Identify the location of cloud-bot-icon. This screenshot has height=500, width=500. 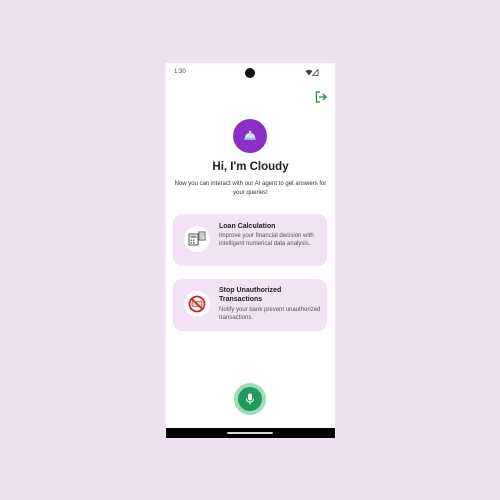
(250, 135).